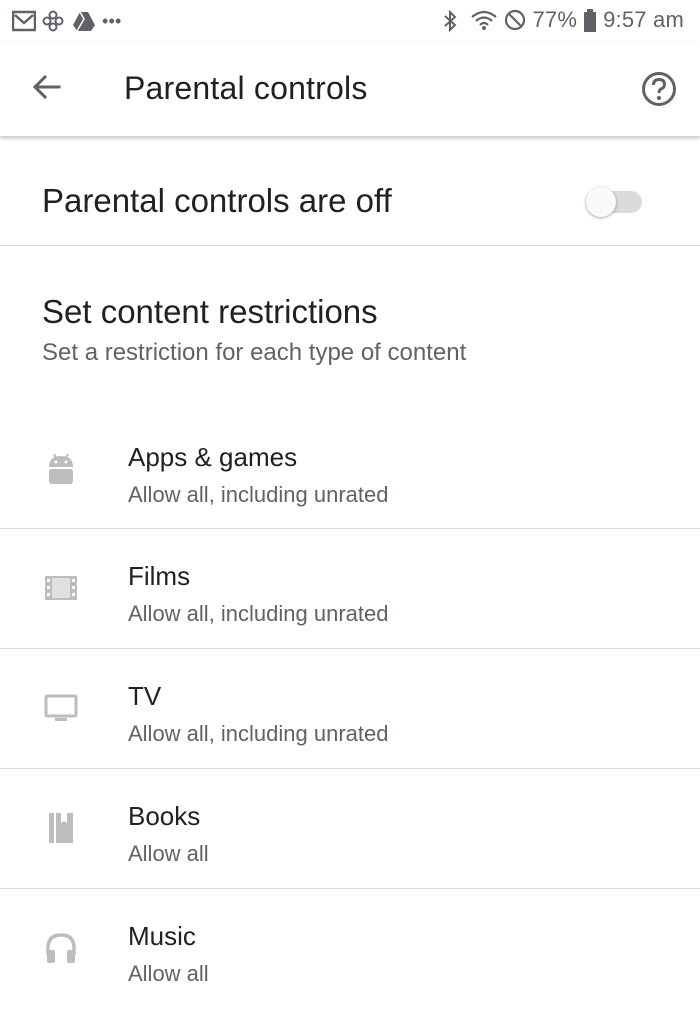 Image resolution: width=700 pixels, height=1021 pixels. Describe the element at coordinates (24, 21) in the screenshot. I see `gmail-icon` at that location.